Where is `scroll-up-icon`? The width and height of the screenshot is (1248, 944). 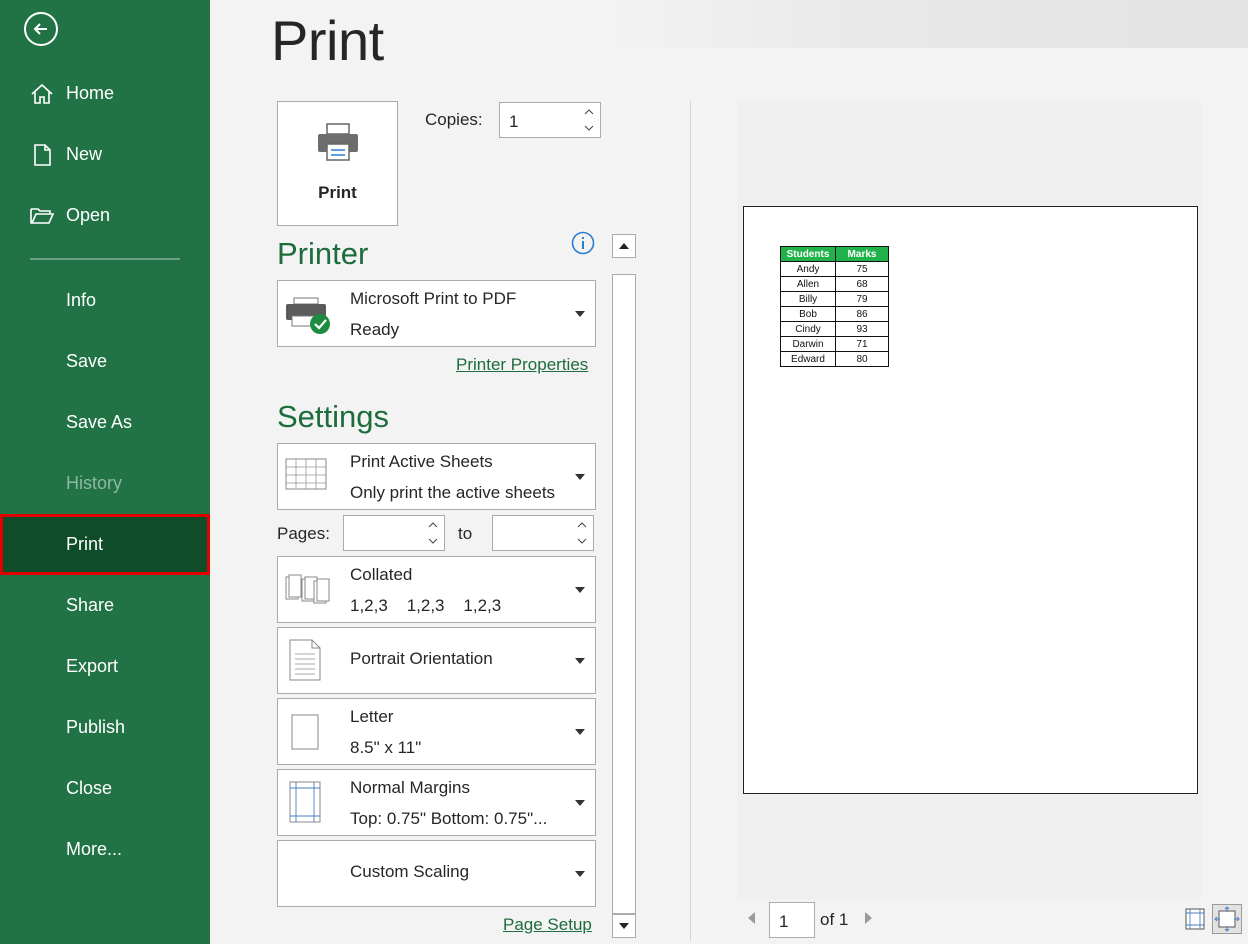
scroll-up-icon is located at coordinates (624, 246).